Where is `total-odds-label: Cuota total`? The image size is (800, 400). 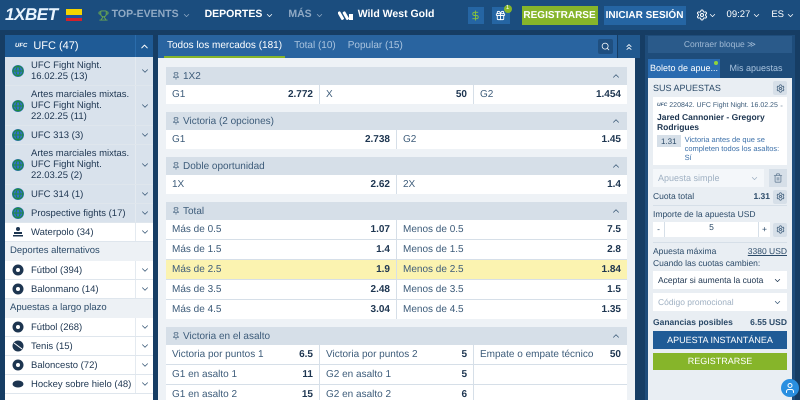
total-odds-label: Cuota total is located at coordinates (674, 196).